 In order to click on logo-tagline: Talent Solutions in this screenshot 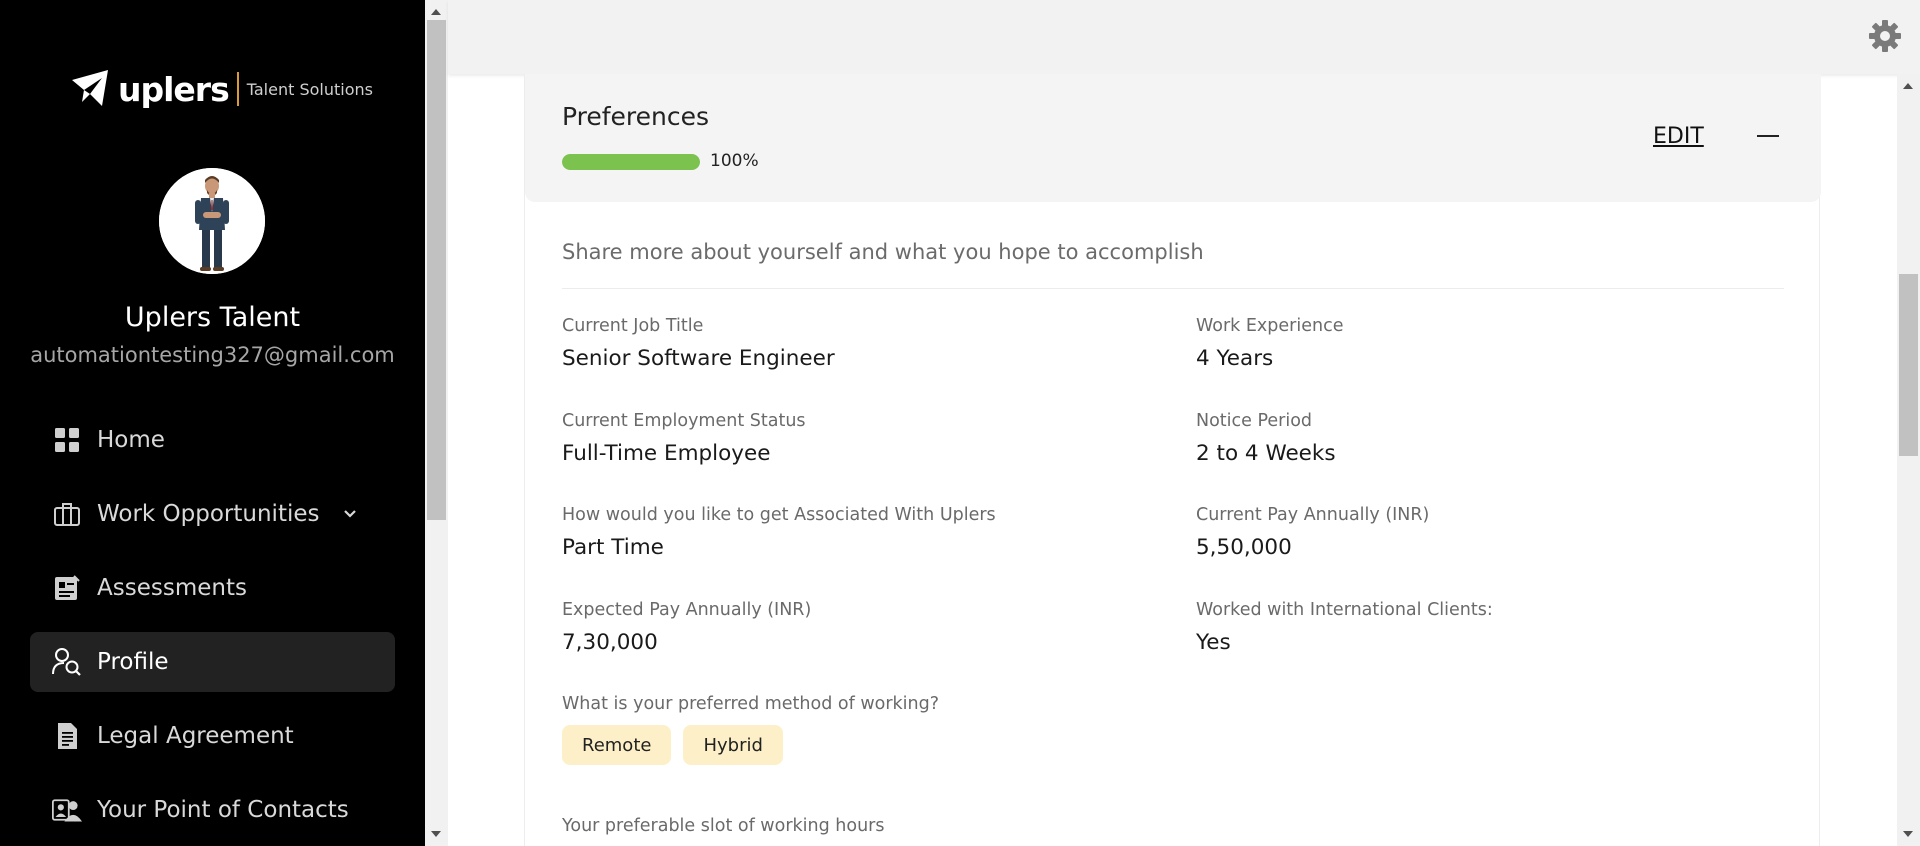, I will do `click(309, 89)`.